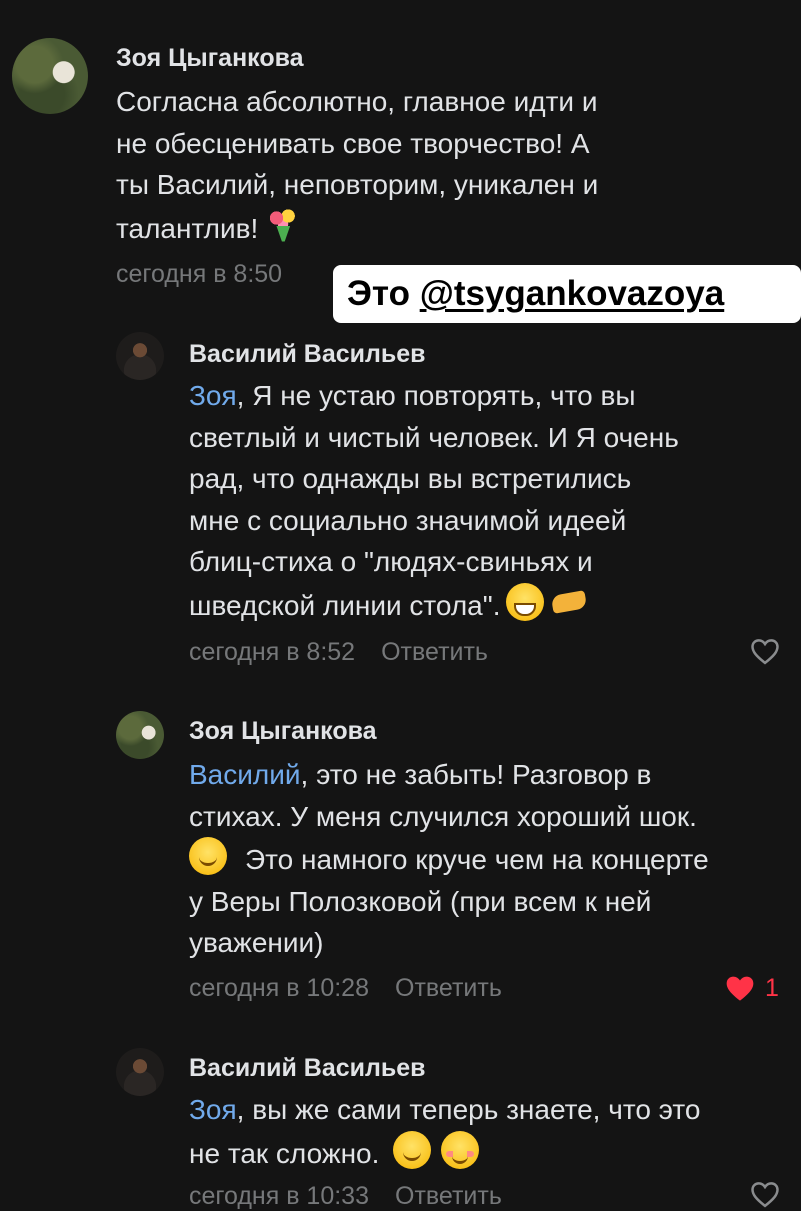 Image resolution: width=801 pixels, height=1211 pixels. What do you see at coordinates (256, 942) in the screenshot?
I see `comment-line: уважении)` at bounding box center [256, 942].